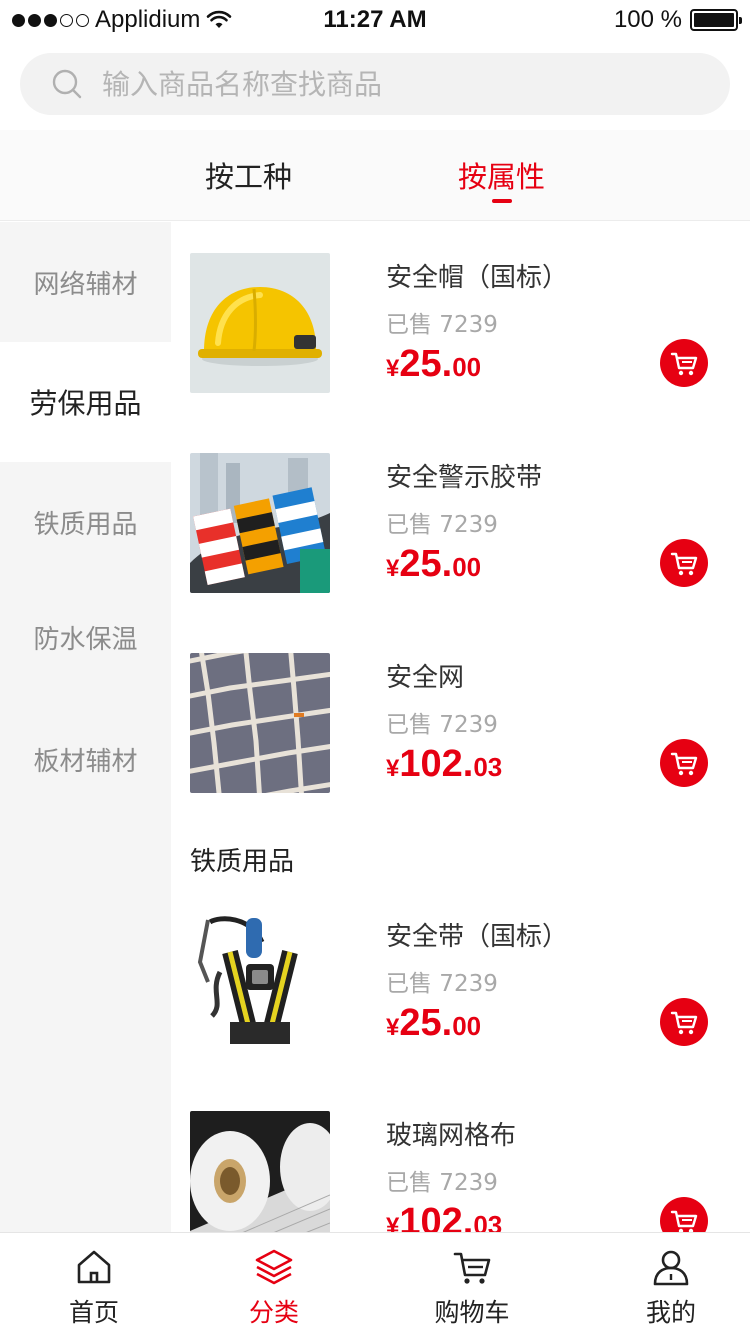  What do you see at coordinates (248, 175) in the screenshot?
I see `tab-by-trade: 按工种` at bounding box center [248, 175].